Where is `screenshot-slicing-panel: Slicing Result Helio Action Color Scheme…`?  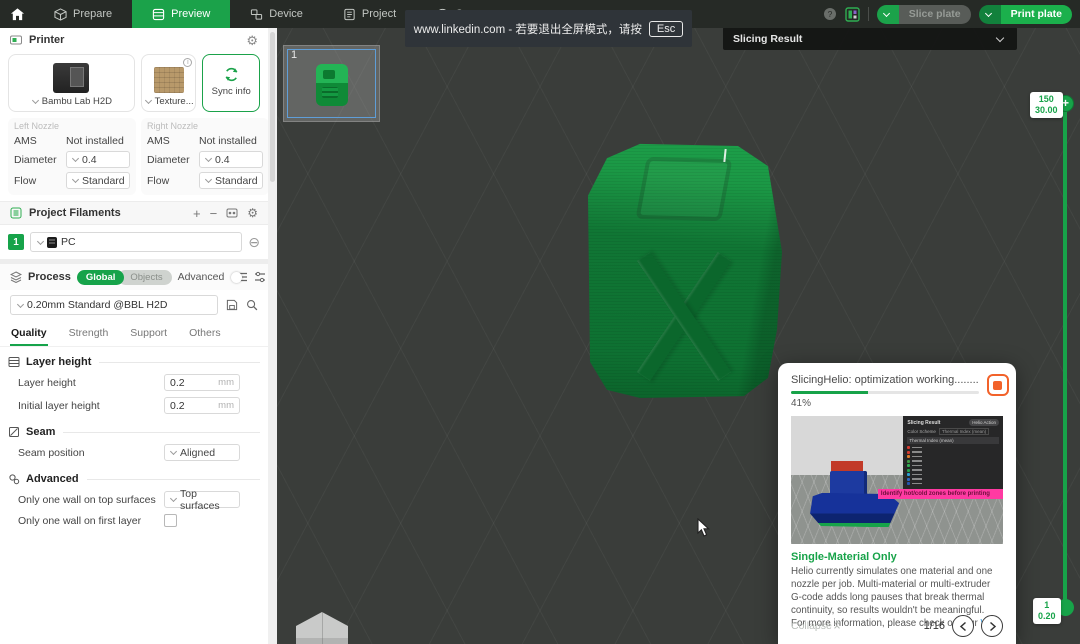 screenshot-slicing-panel: Slicing Result Helio Action Color Scheme… is located at coordinates (953, 456).